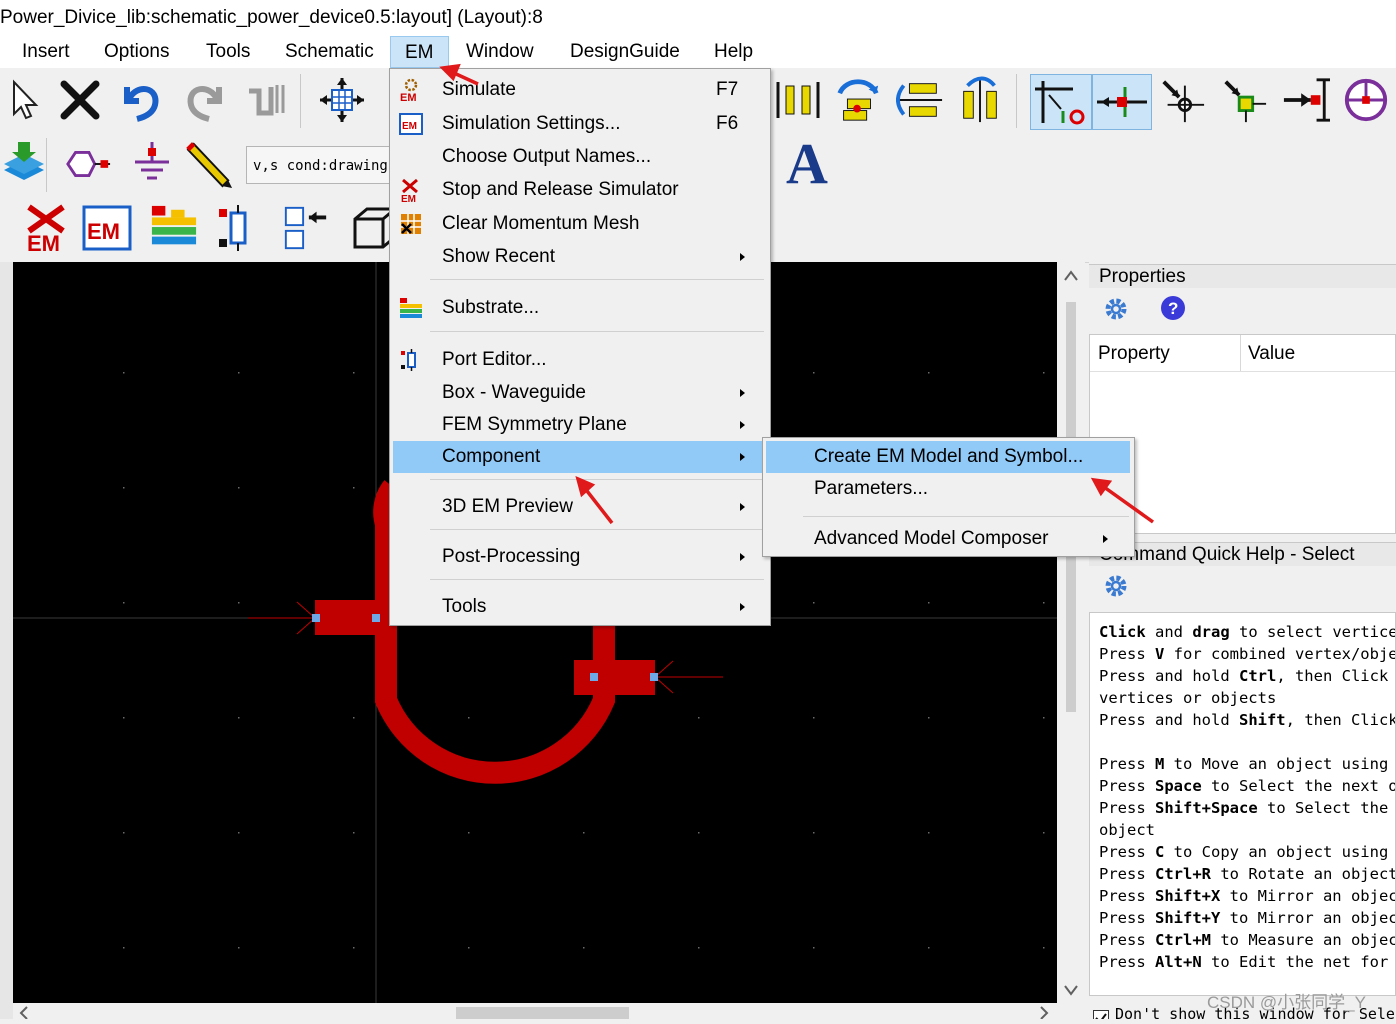 This screenshot has width=1396, height=1024. Describe the element at coordinates (24, 164) in the screenshot. I see `layers-icon` at that location.